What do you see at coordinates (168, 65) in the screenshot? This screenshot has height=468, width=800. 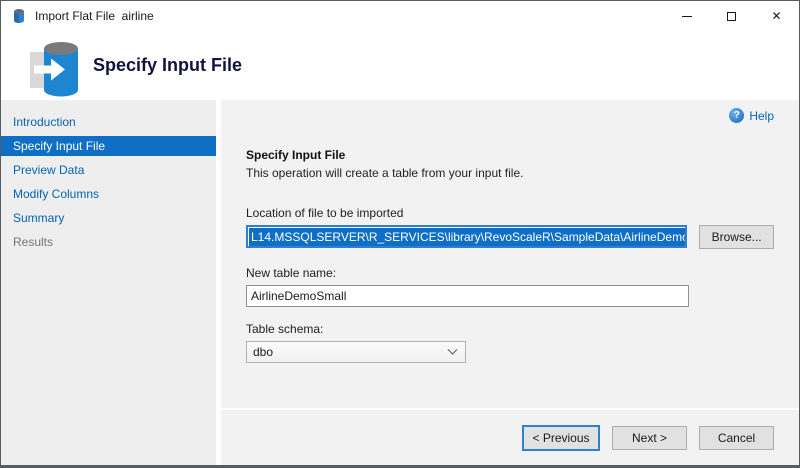 I see `page-title: Specify Input File` at bounding box center [168, 65].